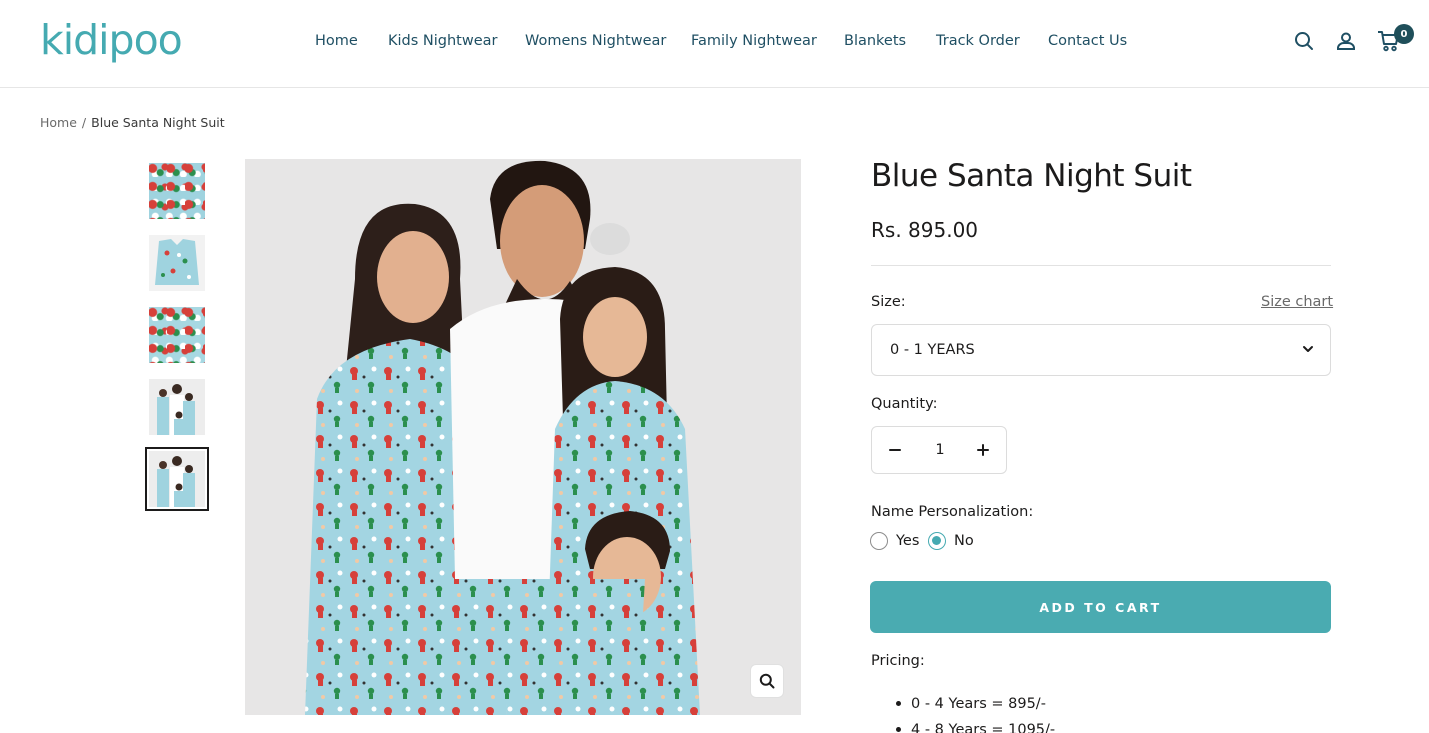  What do you see at coordinates (1404, 34) in the screenshot?
I see `cart-count-badge: 0` at bounding box center [1404, 34].